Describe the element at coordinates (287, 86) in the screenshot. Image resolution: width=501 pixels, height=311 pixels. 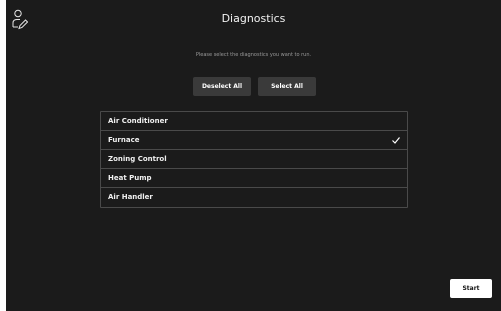
I see `select-all-button: Select All` at that location.